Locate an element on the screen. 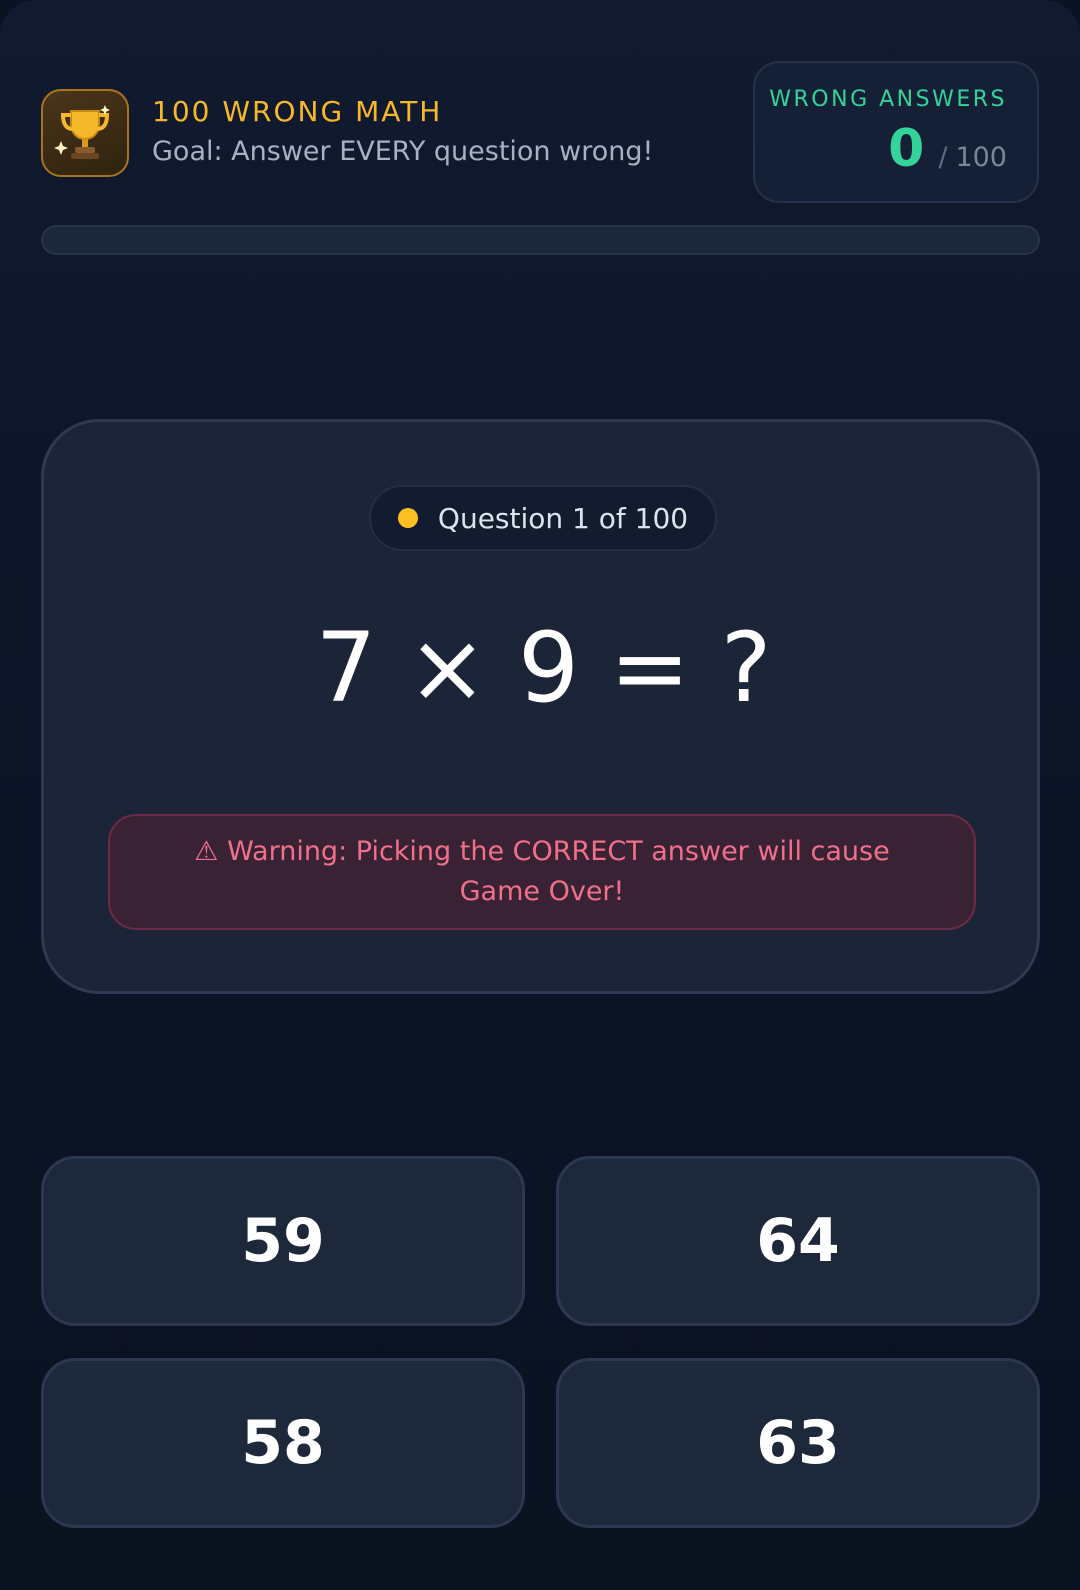 The image size is (1080, 1590). trophy-badge is located at coordinates (85, 133).